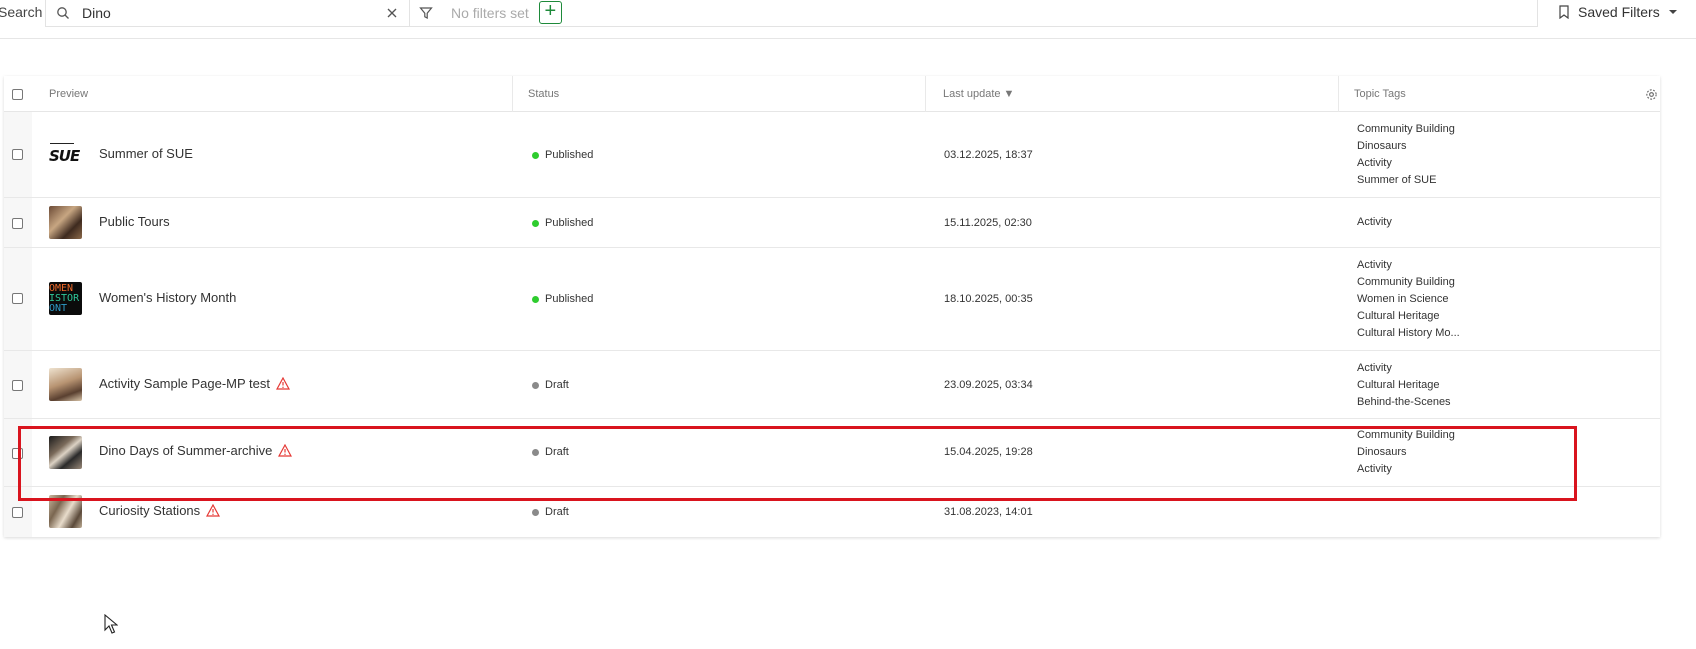 The height and width of the screenshot is (649, 1696). I want to click on clear-search-icon, so click(392, 13).